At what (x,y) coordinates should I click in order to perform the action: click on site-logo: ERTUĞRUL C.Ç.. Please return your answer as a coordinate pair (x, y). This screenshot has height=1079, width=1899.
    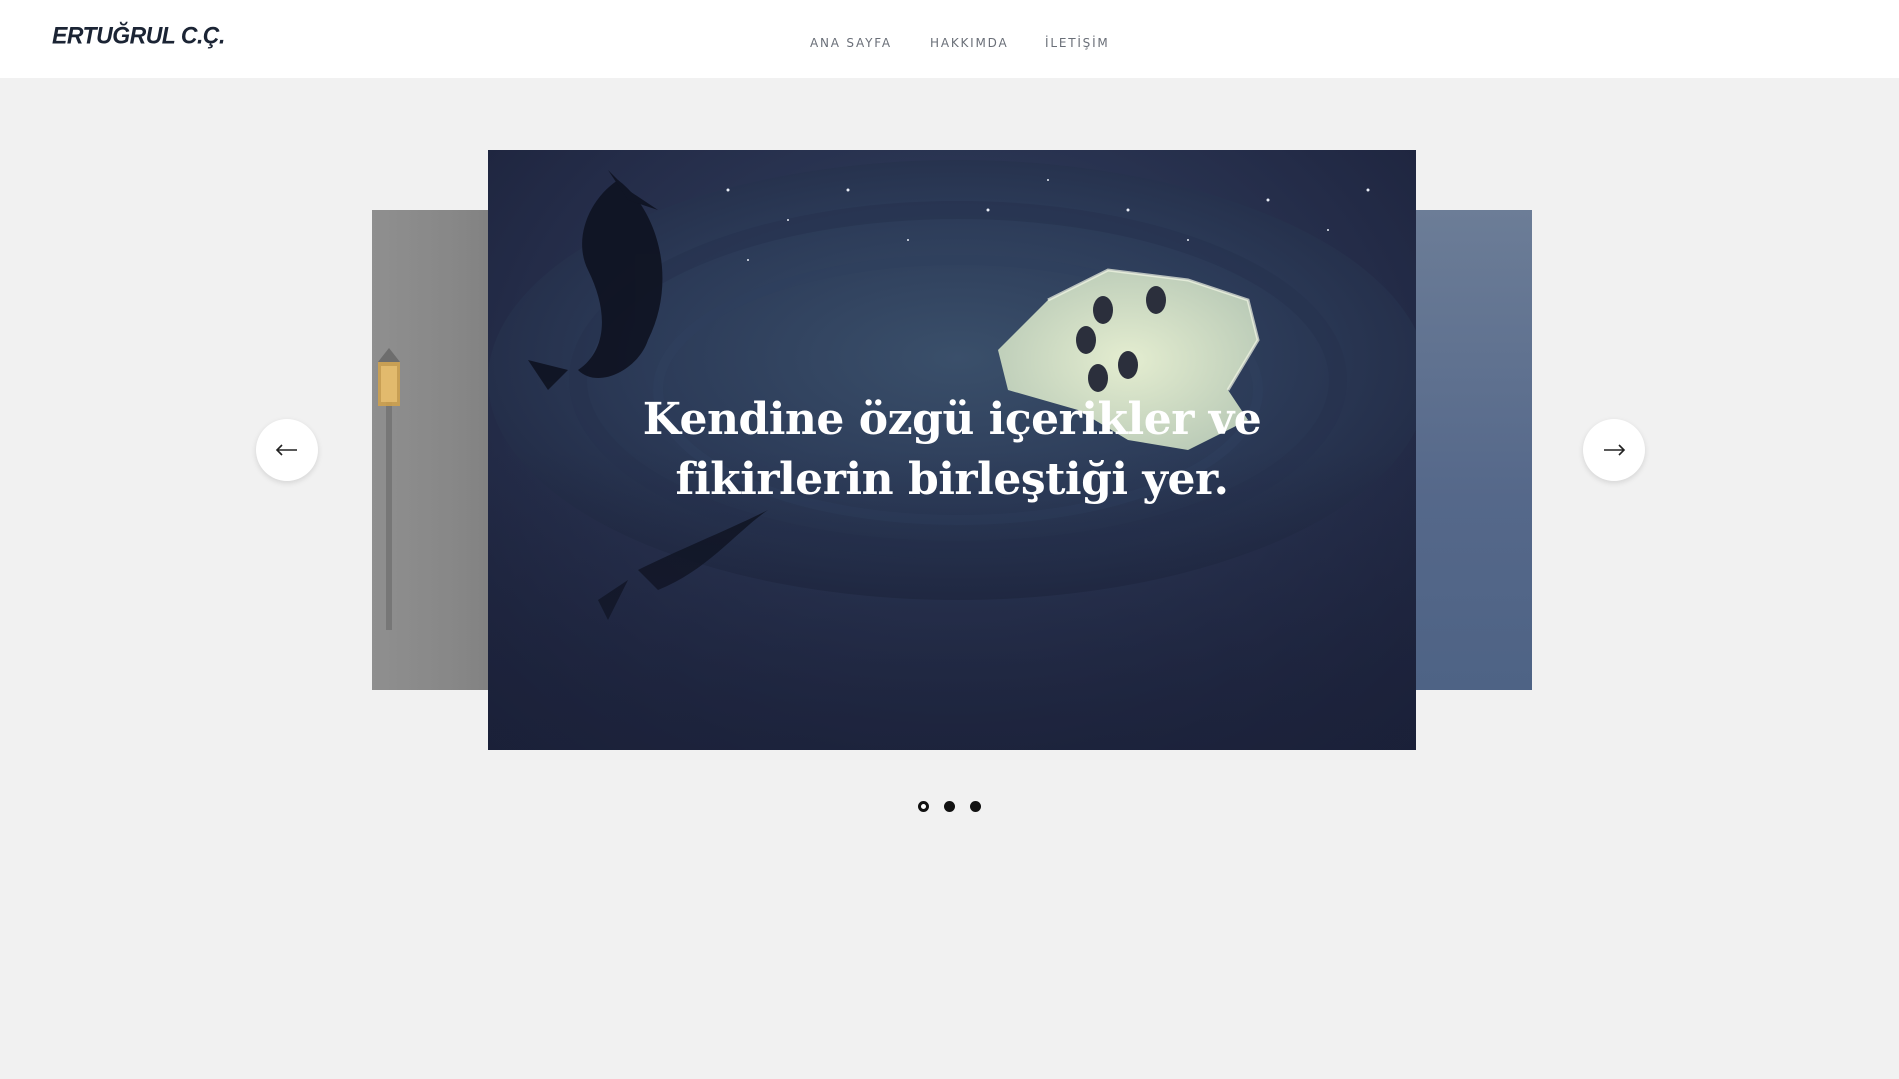
    Looking at the image, I should click on (138, 35).